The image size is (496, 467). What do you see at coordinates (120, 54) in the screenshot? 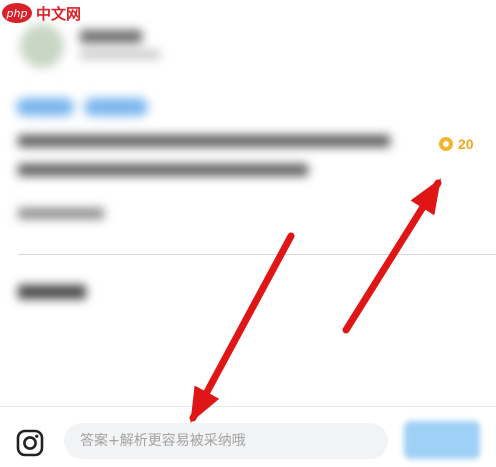
I see `user-meta-redacted` at bounding box center [120, 54].